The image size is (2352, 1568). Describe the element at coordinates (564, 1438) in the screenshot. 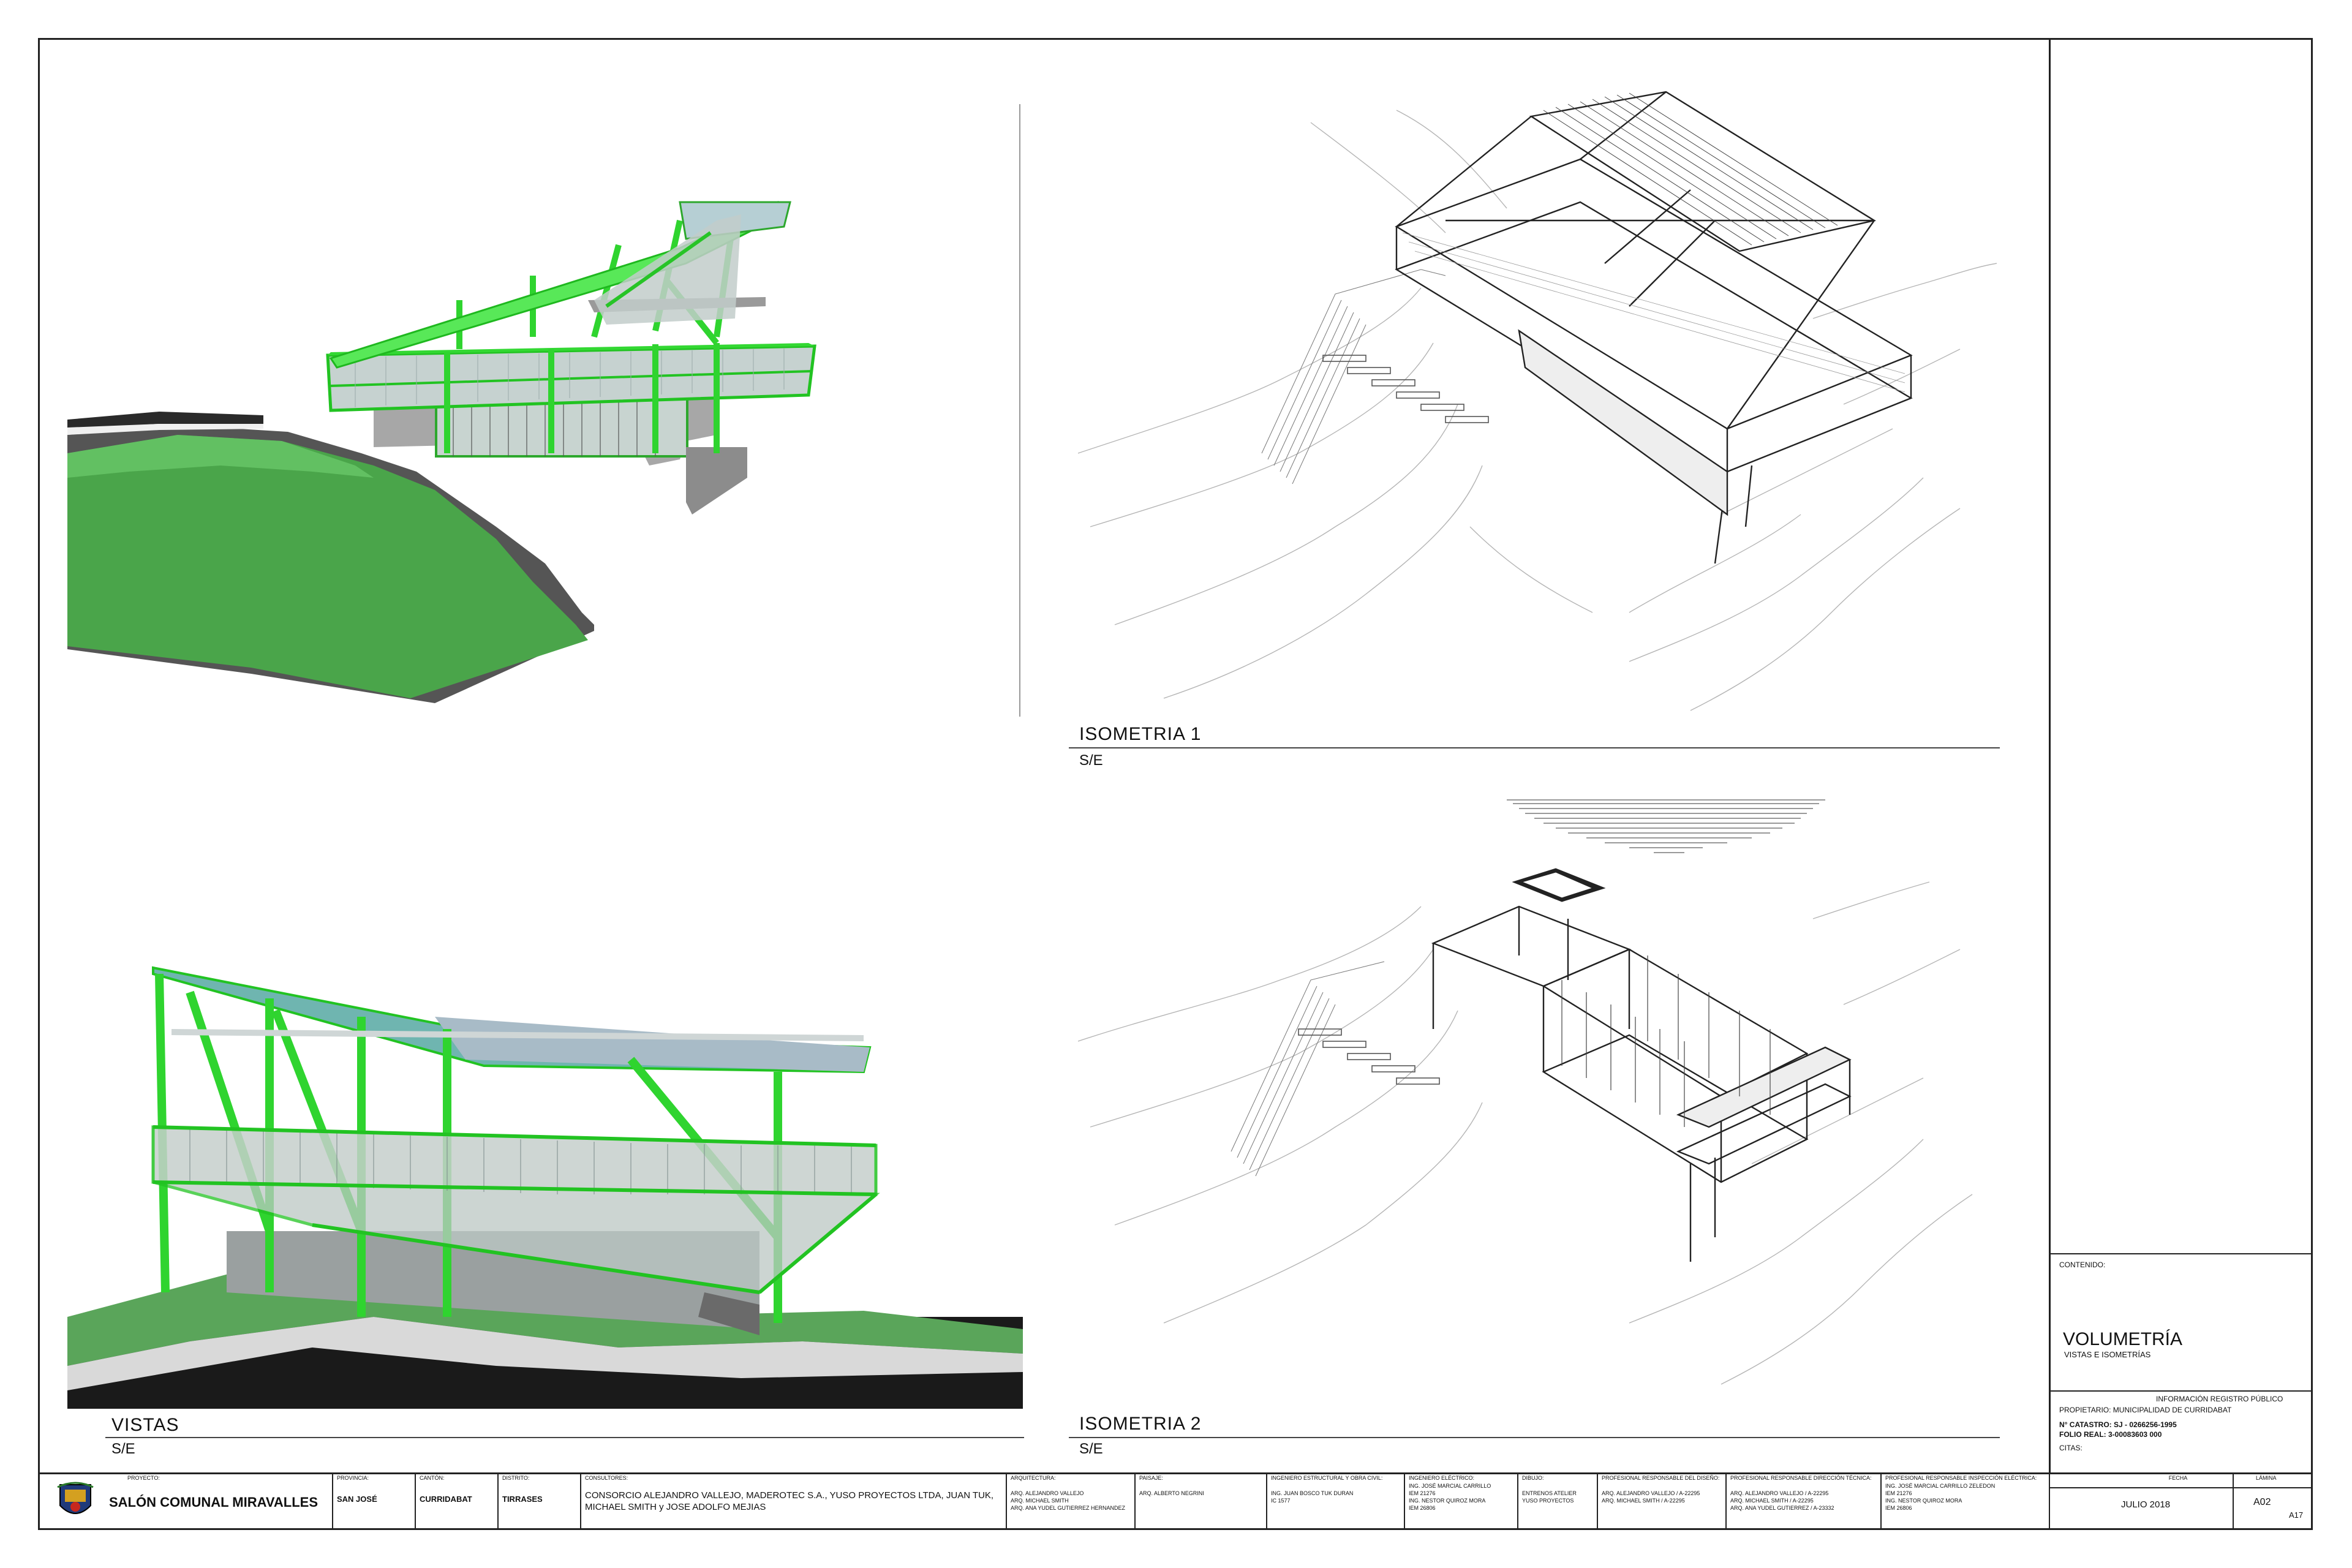

I see `vistas-rule` at that location.